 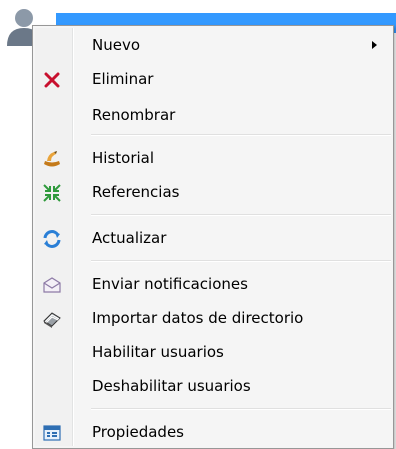 I want to click on menu-item-historial: Historial, so click(x=213, y=158).